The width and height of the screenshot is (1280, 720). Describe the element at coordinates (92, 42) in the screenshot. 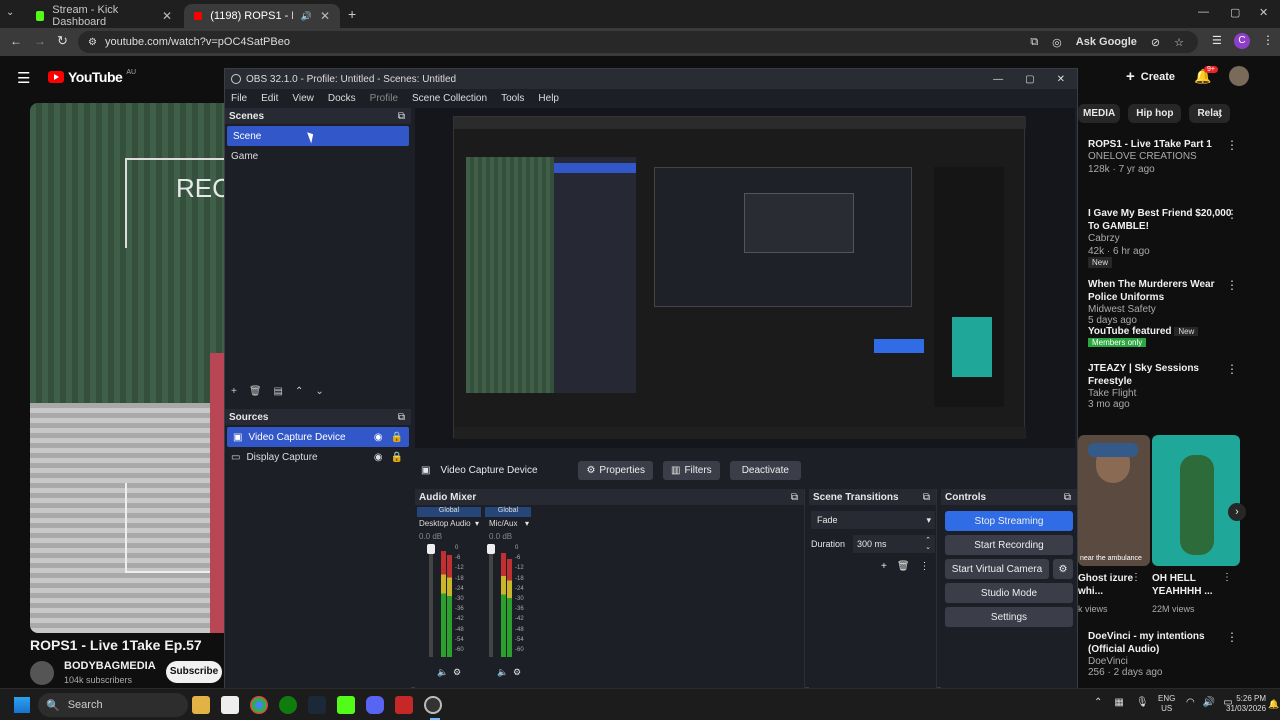

I see `site-info-icon: ⚙` at that location.